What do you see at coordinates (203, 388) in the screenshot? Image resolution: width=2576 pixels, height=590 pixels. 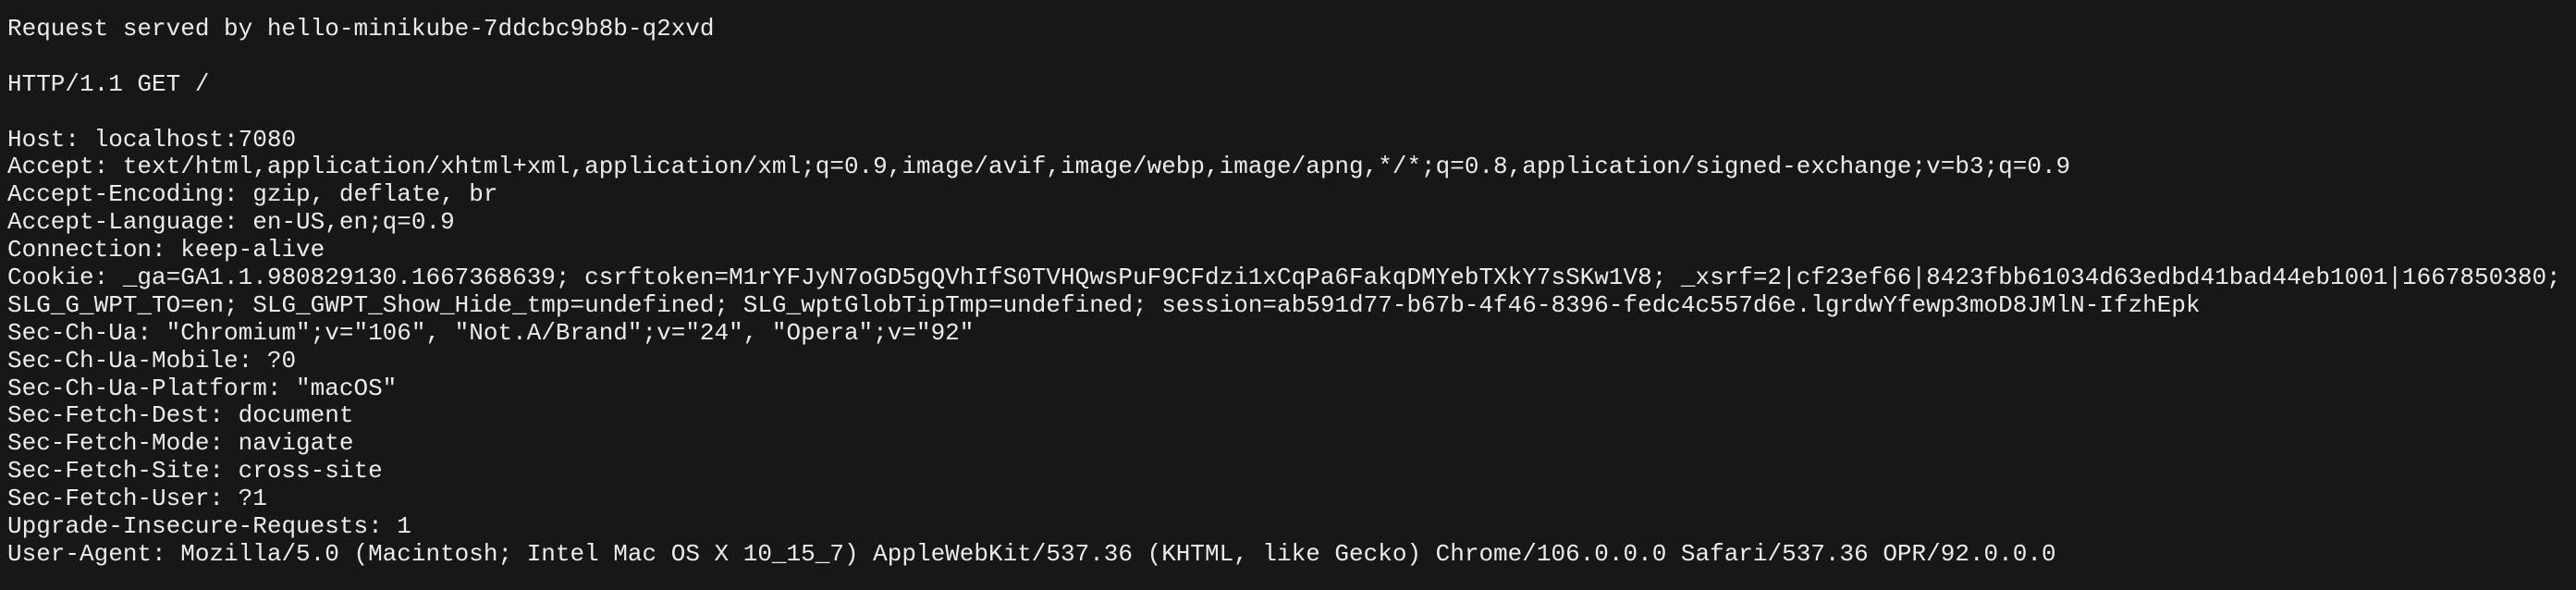 I see `header-sec-ch-ua-platform: Sec-Ch-Ua-Platform: "macOS"` at bounding box center [203, 388].